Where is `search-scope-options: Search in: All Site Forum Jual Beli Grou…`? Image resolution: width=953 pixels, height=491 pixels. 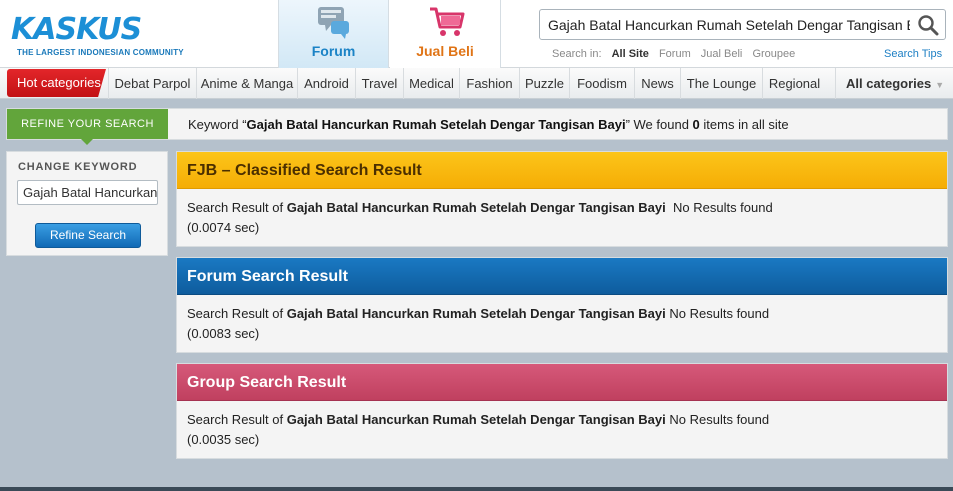
search-scope-options: Search in: All Site Forum Jual Beli Grou… is located at coordinates (677, 54).